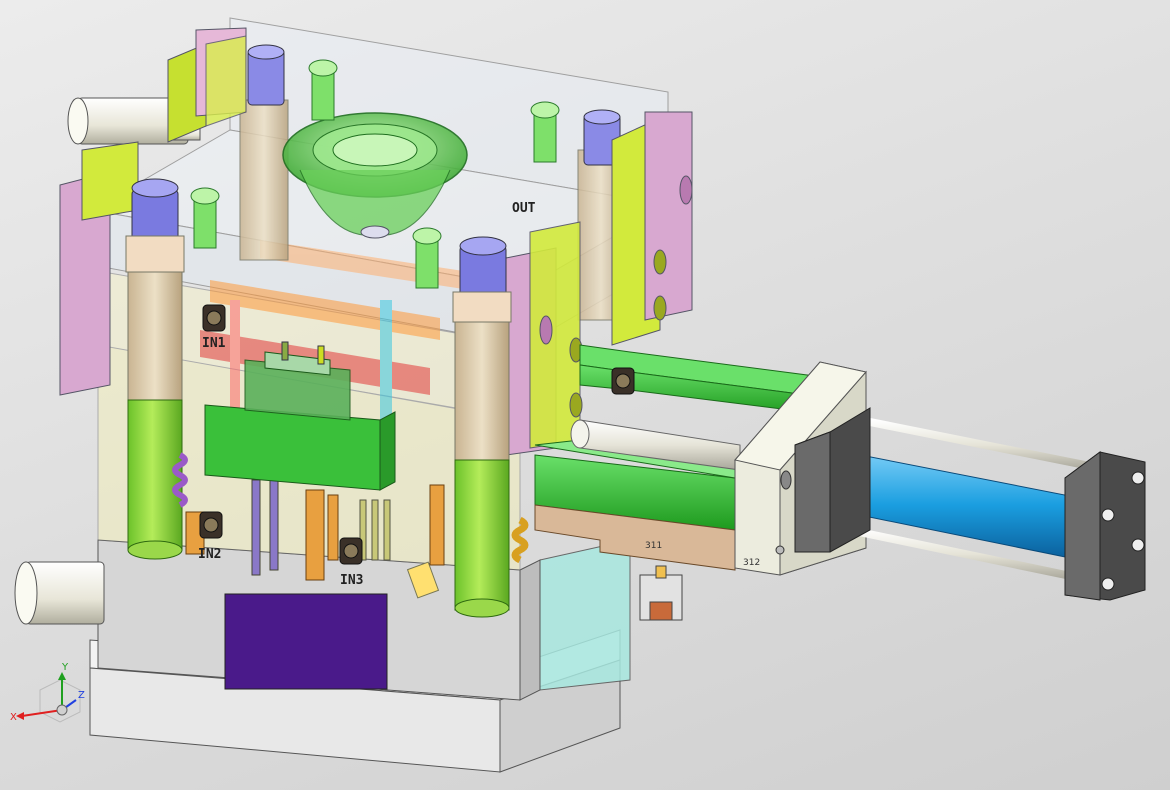 The image size is (1170, 790). Describe the element at coordinates (59, 593) in the screenshot. I see `left-nozzle-bottom` at that location.